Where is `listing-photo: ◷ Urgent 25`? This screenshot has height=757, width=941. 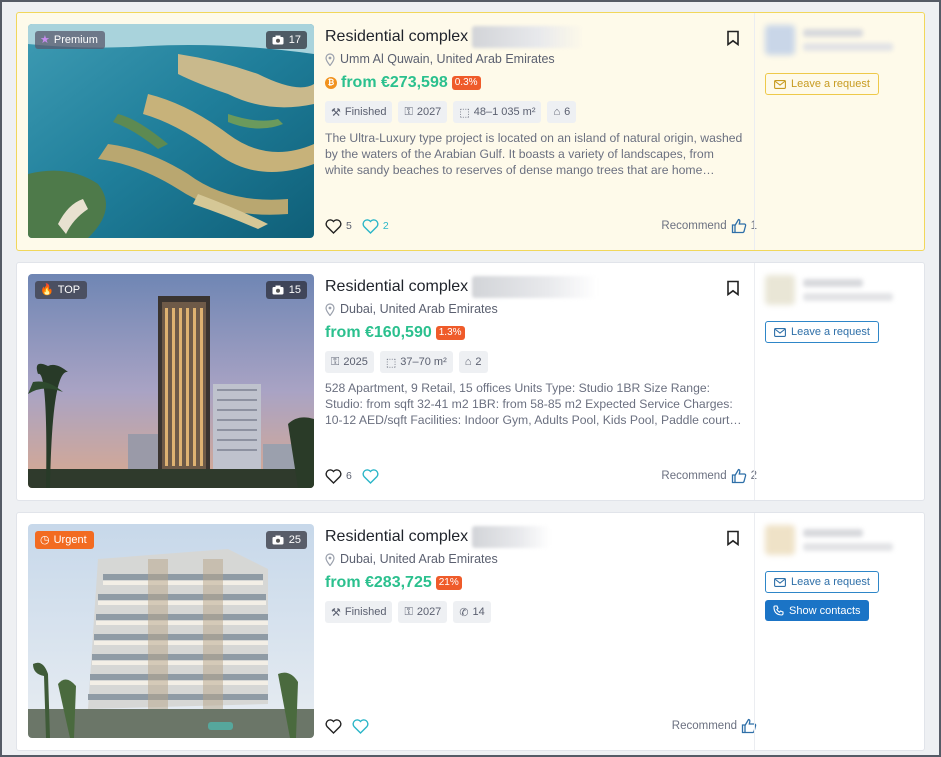
listing-photo: ◷ Urgent 25 is located at coordinates (171, 631).